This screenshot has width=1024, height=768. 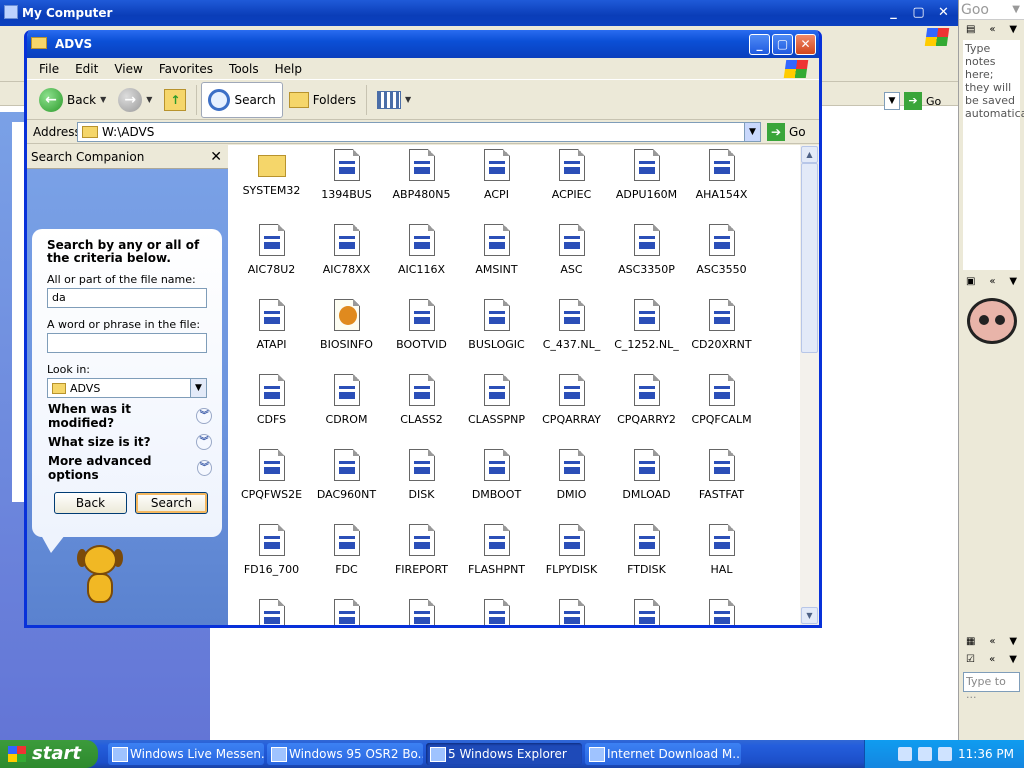 I want to click on start-button: start, so click(x=49, y=754).